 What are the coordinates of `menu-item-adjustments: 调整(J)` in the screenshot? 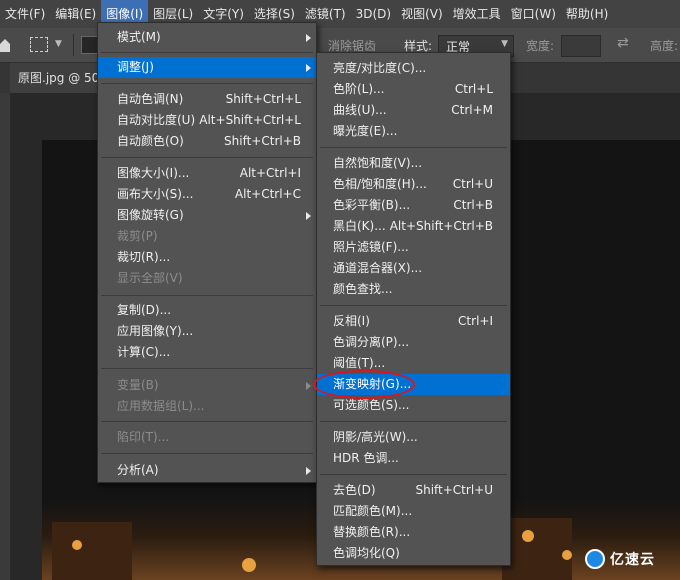 It's located at (207, 67).